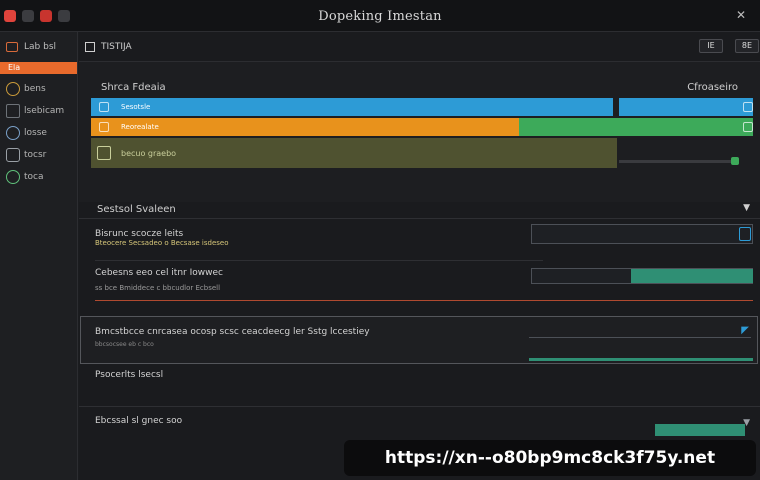  What do you see at coordinates (136, 209) in the screenshot?
I see `section-title: Sestsol Svaleen` at bounding box center [136, 209].